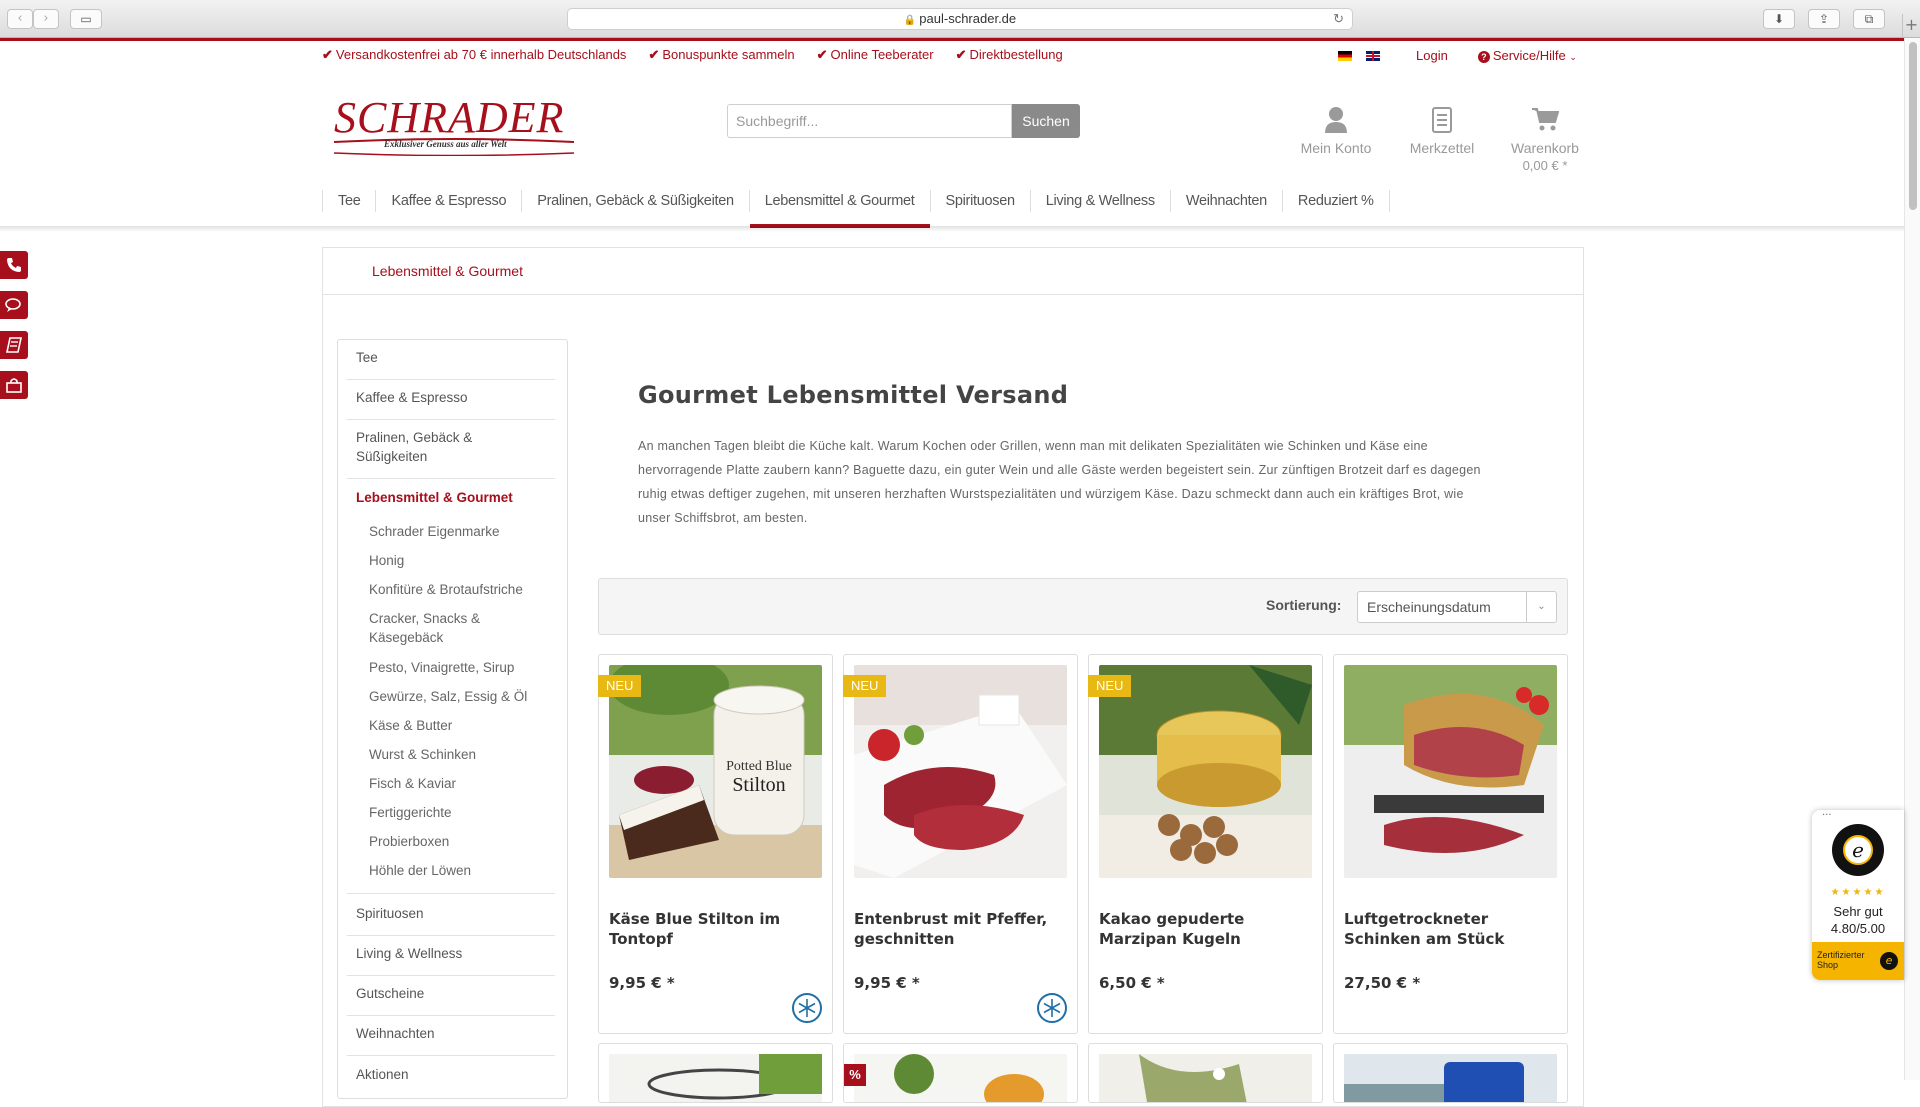  Describe the element at coordinates (392, 456) in the screenshot. I see `sidebar-item-label: Süßigkeiten` at that location.